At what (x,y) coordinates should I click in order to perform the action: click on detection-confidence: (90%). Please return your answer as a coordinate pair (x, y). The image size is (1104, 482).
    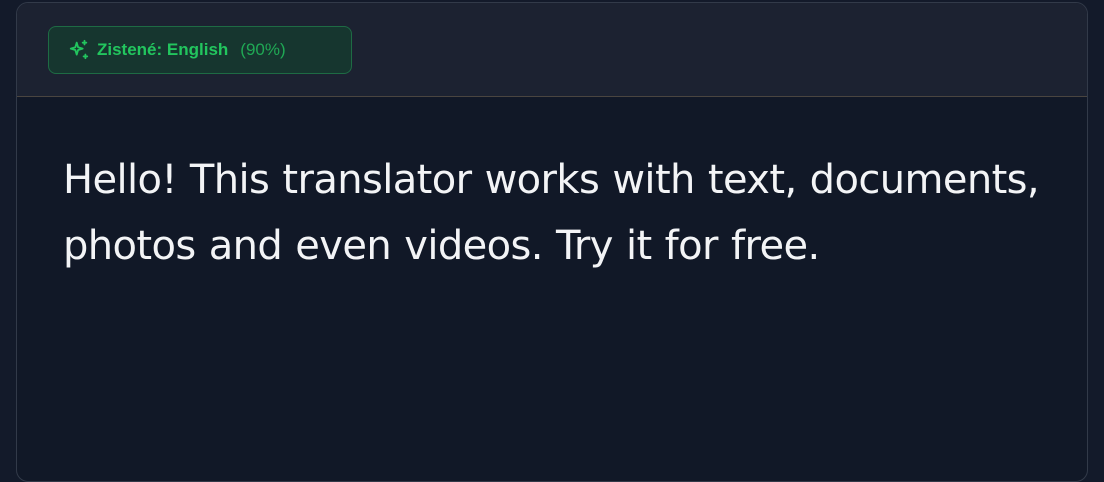
    Looking at the image, I should click on (263, 49).